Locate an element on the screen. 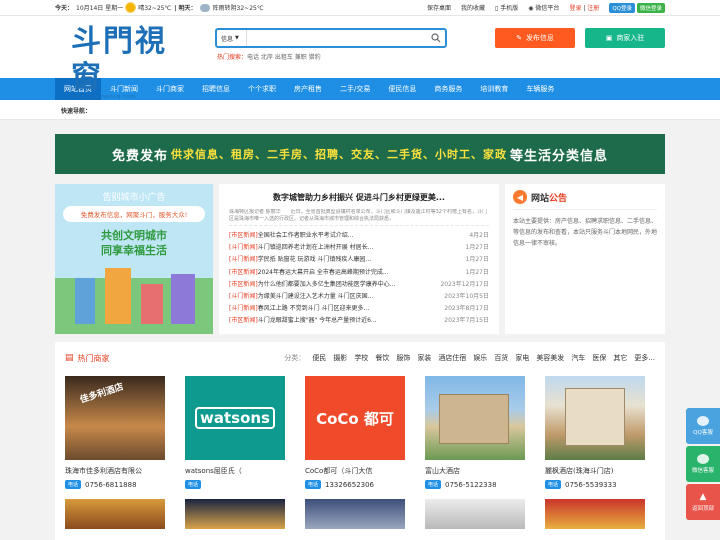  category-link: 美容美发 is located at coordinates (550, 358).